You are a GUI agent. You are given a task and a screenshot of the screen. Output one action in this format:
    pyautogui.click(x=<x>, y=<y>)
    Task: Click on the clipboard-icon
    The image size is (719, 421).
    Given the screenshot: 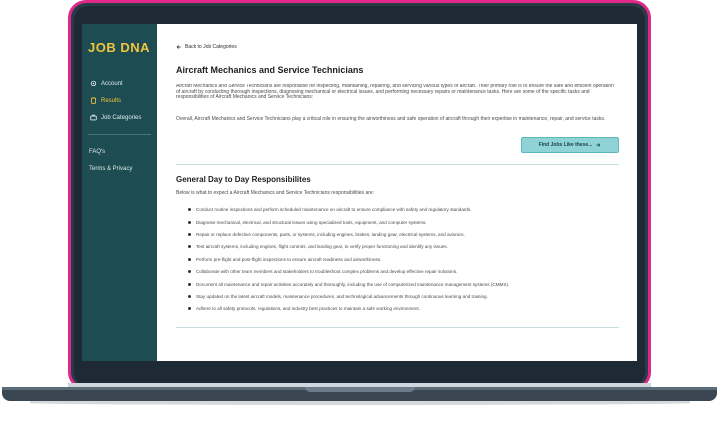 What is the action you would take?
    pyautogui.click(x=93, y=101)
    